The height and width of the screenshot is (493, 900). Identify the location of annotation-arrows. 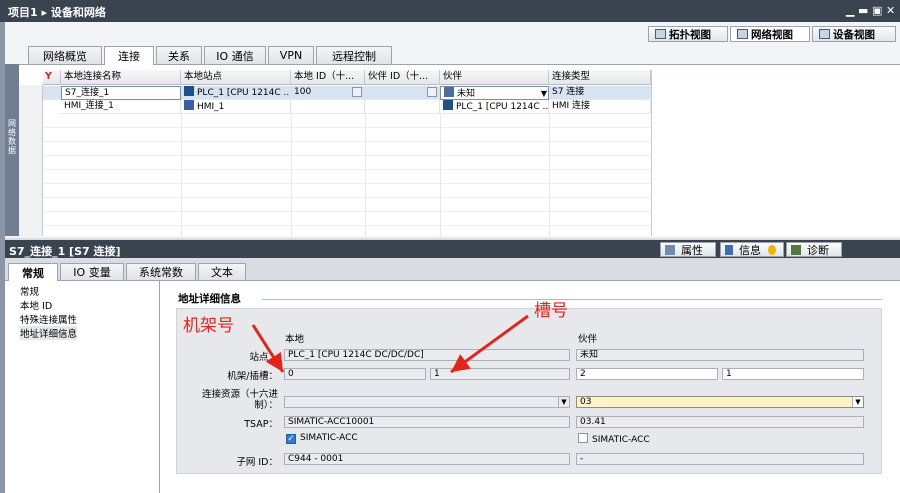
(390, 344).